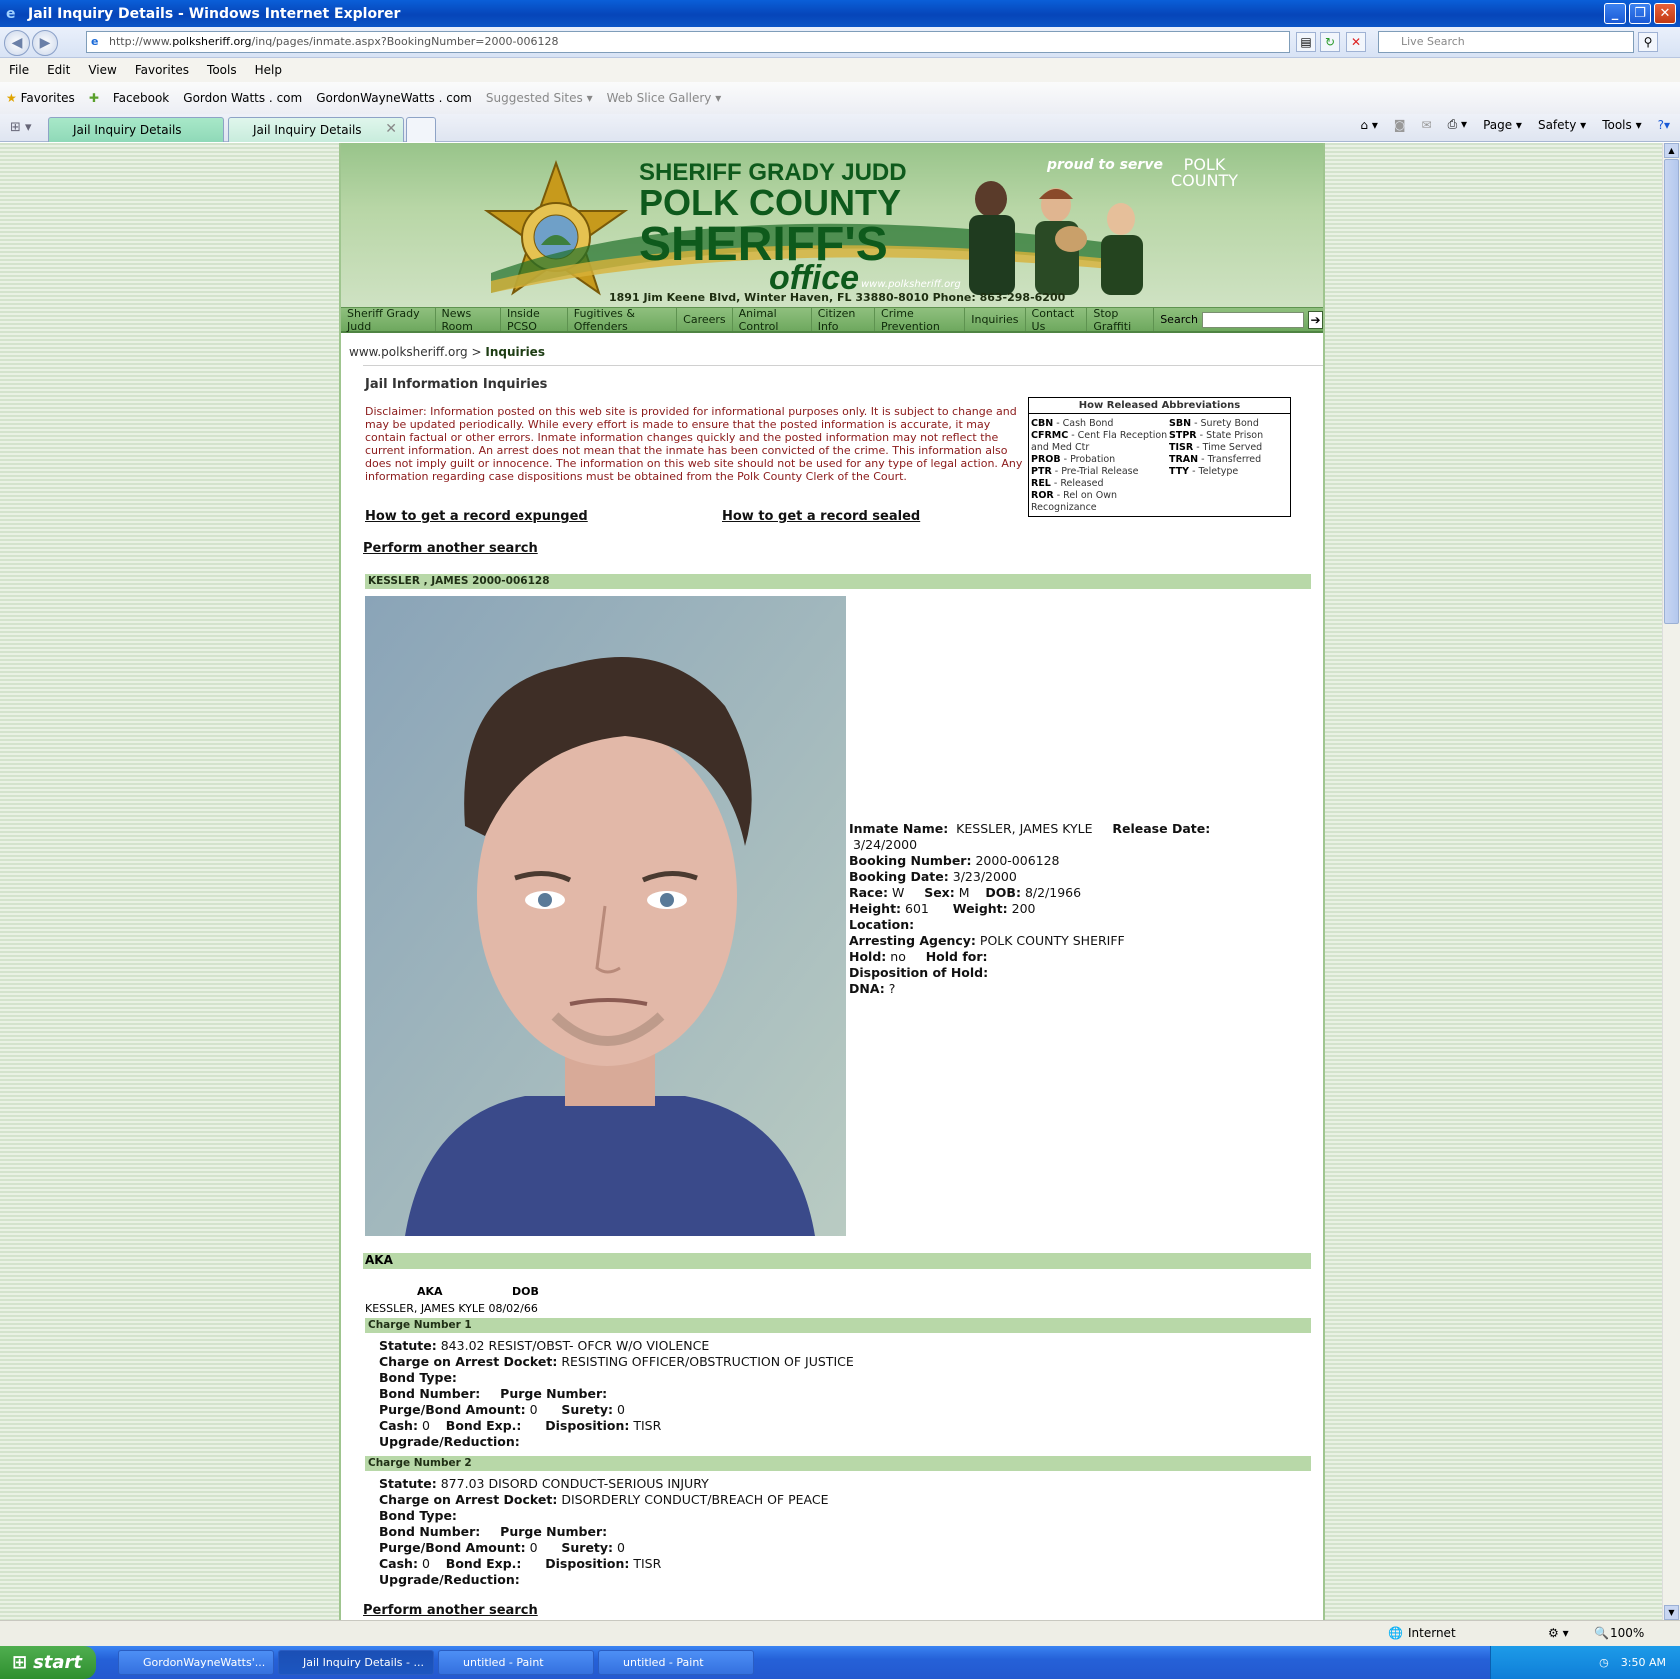 This screenshot has width=1680, height=1679. What do you see at coordinates (995, 319) in the screenshot?
I see `nav-inquiries: Inquiries` at bounding box center [995, 319].